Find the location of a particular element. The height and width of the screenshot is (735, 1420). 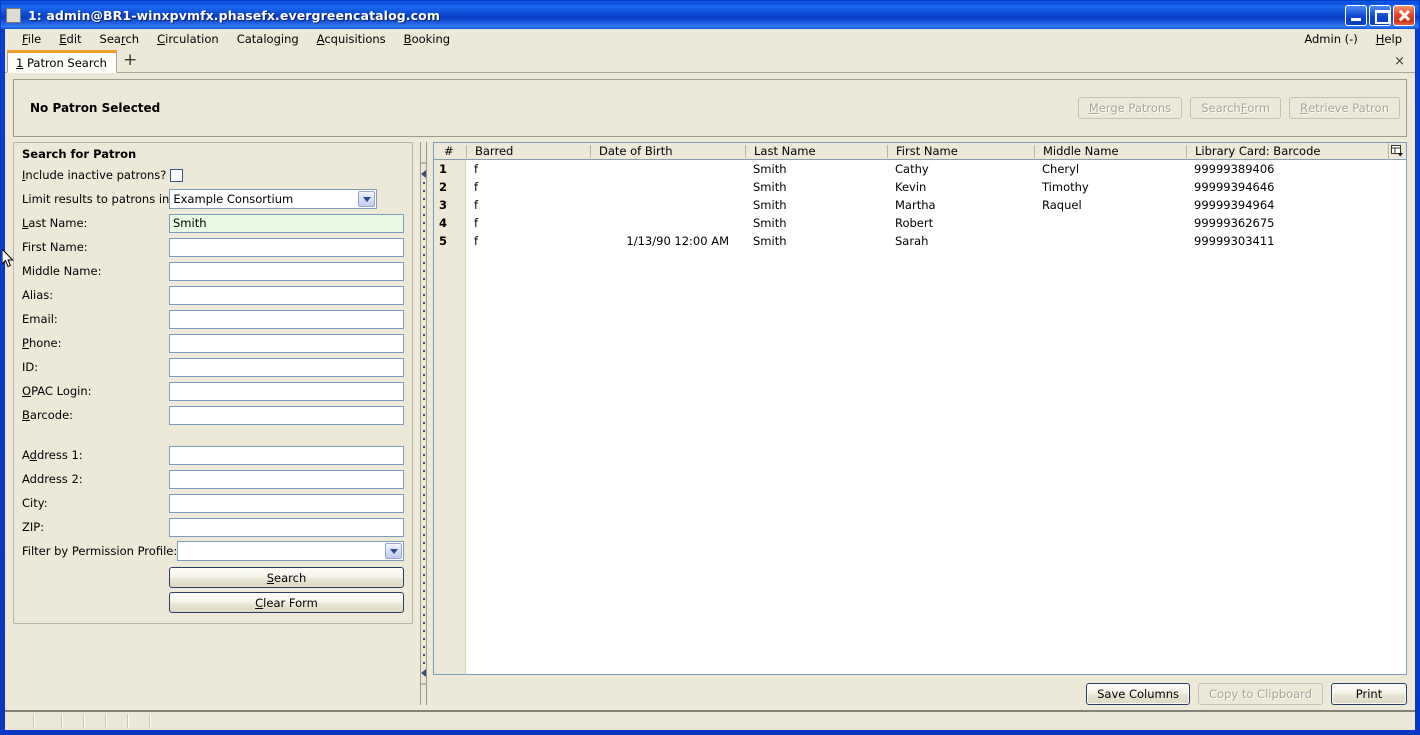

limit-results-select: Example Consortium is located at coordinates (273, 199).